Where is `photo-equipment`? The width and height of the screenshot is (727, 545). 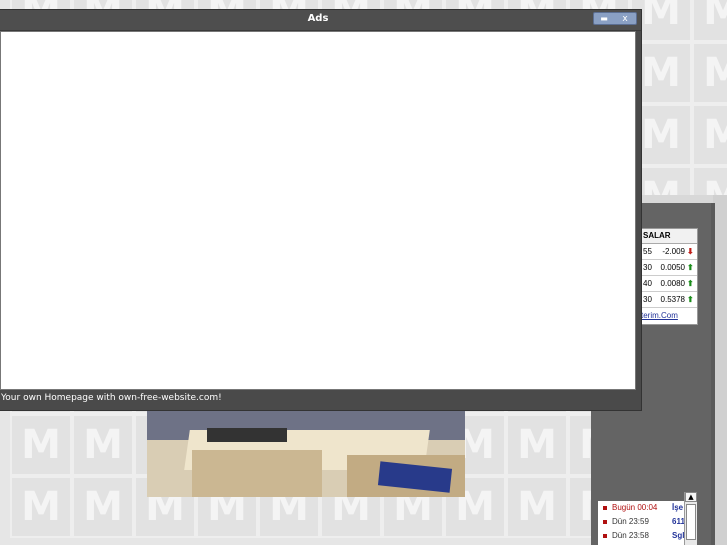
photo-equipment is located at coordinates (247, 435).